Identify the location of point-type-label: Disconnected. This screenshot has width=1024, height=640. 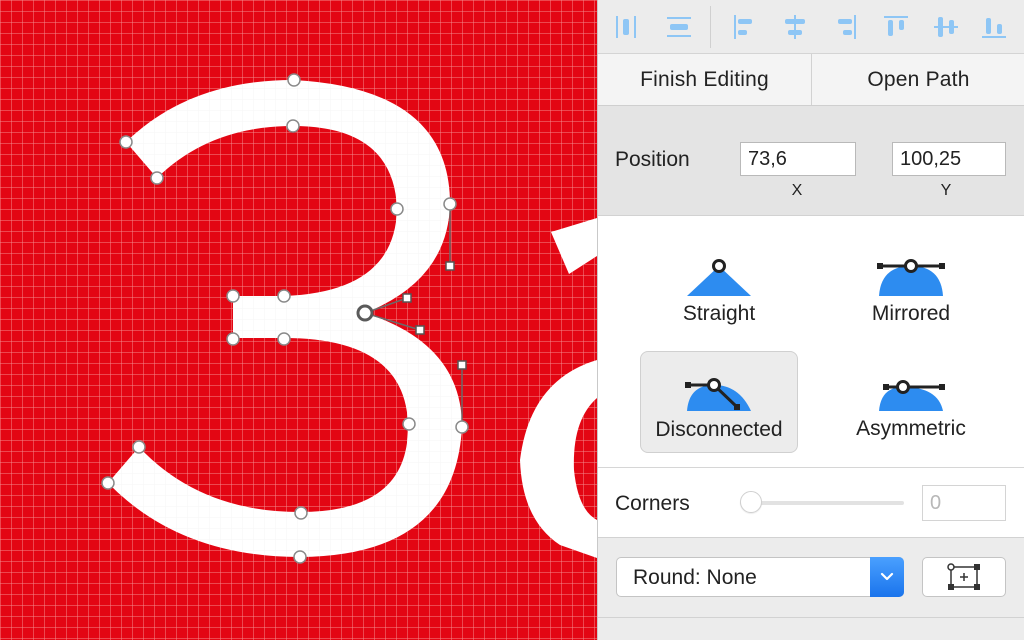
(719, 429).